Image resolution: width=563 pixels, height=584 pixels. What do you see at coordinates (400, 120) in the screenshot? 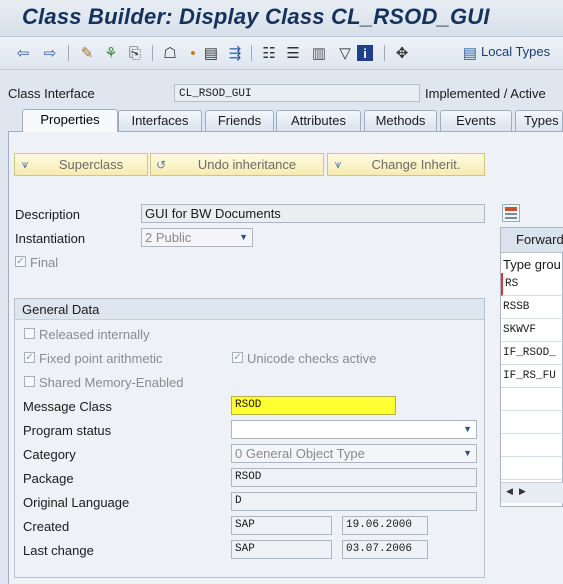
I see `tab-methods: Methods` at bounding box center [400, 120].